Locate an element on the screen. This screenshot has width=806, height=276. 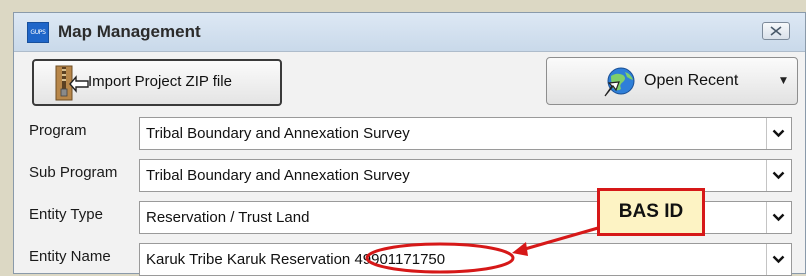
close-x-icon is located at coordinates (776, 31).